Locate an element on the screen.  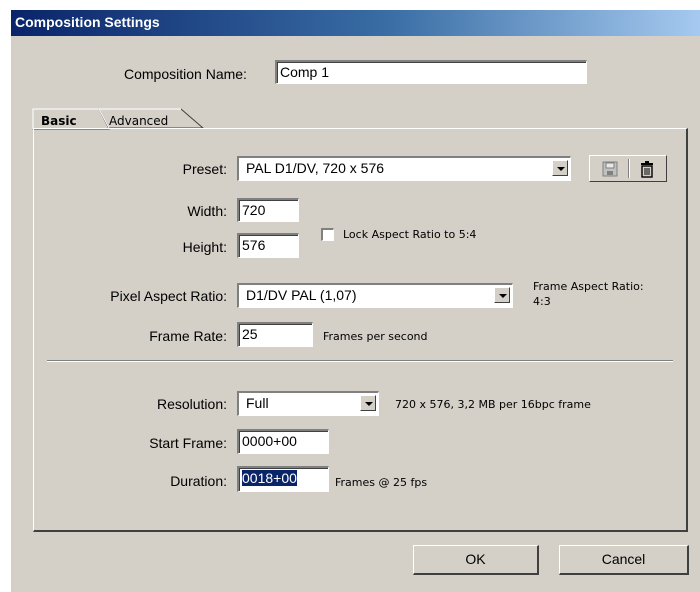
width-label: Width: is located at coordinates (207, 211).